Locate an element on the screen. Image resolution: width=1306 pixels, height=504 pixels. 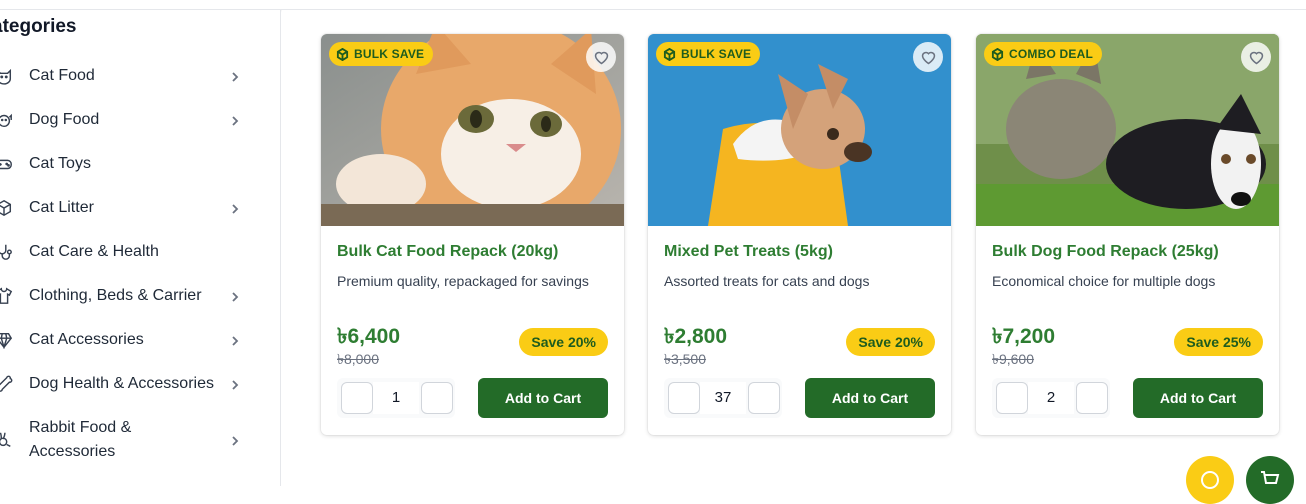
product-description: Assorted treats for cats and dogs is located at coordinates (767, 281).